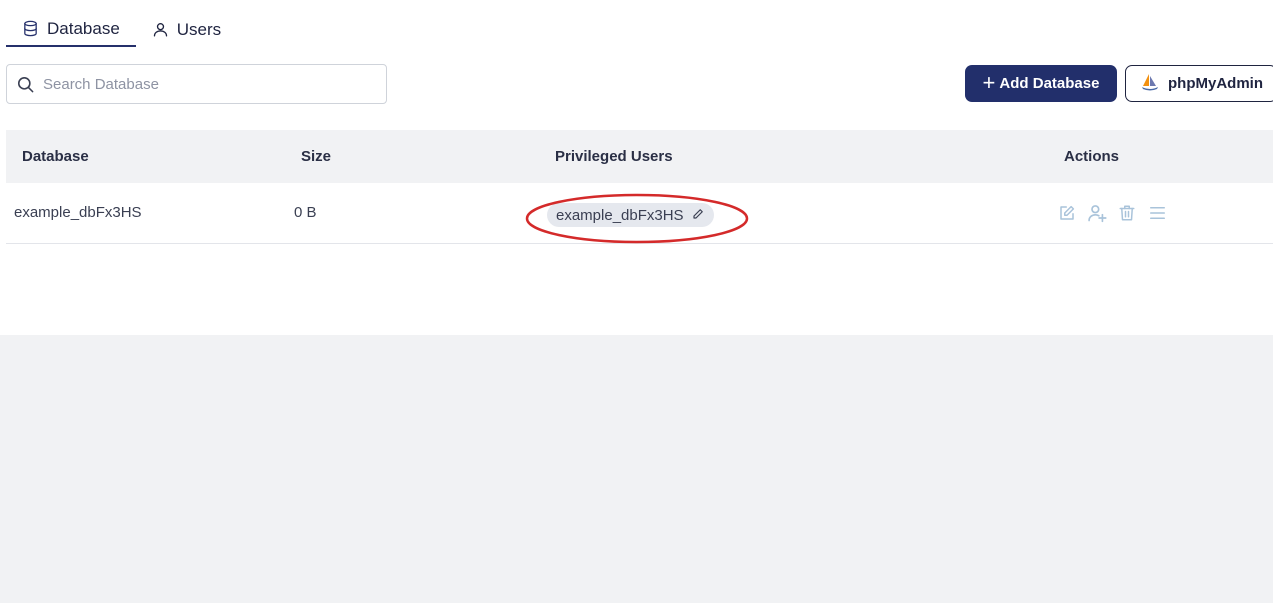  What do you see at coordinates (989, 82) in the screenshot?
I see `plus-icon: +` at bounding box center [989, 82].